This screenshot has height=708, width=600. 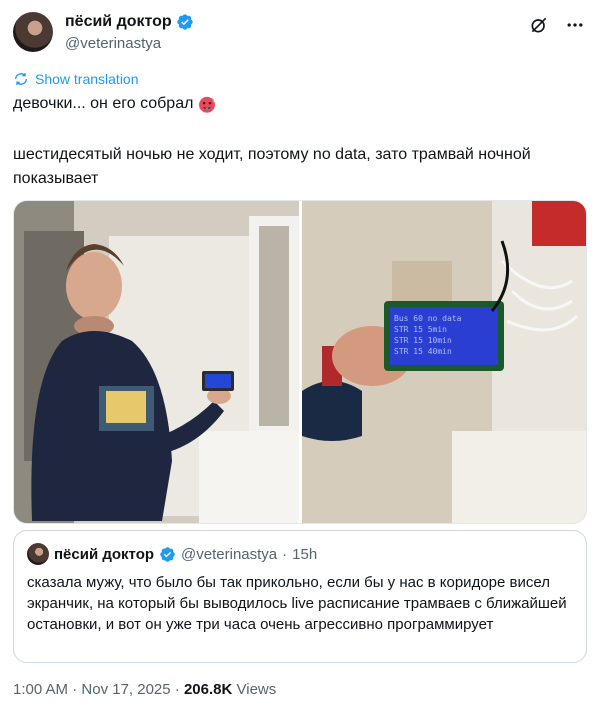 What do you see at coordinates (87, 79) in the screenshot?
I see `show-translation-label: Show translation` at bounding box center [87, 79].